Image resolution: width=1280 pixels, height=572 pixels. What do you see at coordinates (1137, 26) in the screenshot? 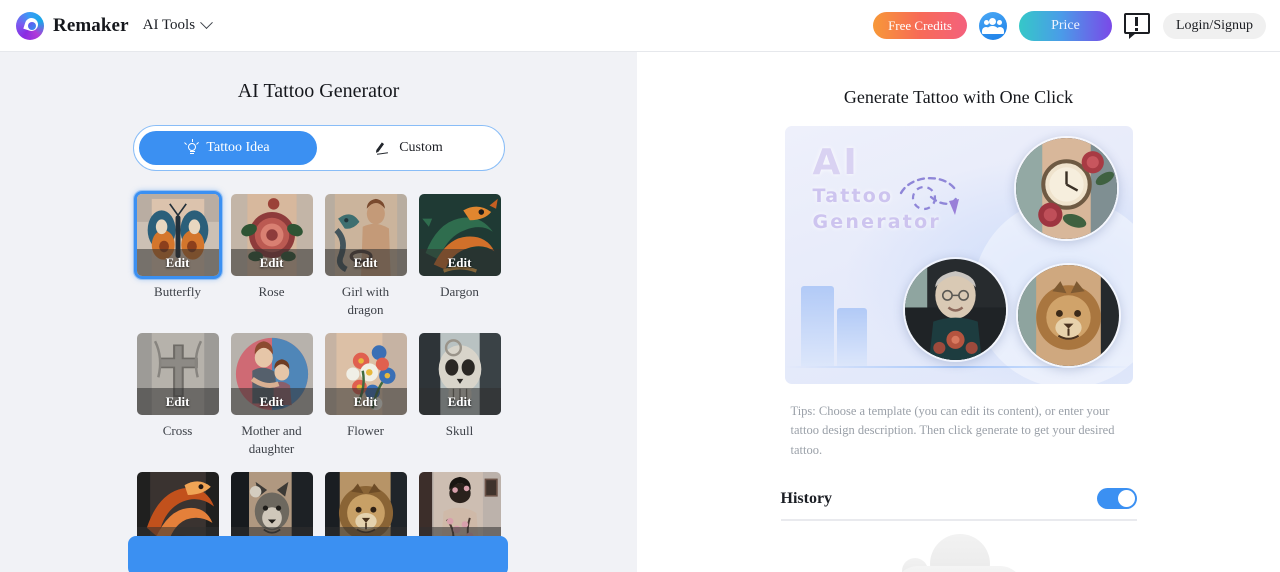
I see `speech-bubble-exclamation-icon` at bounding box center [1137, 26].